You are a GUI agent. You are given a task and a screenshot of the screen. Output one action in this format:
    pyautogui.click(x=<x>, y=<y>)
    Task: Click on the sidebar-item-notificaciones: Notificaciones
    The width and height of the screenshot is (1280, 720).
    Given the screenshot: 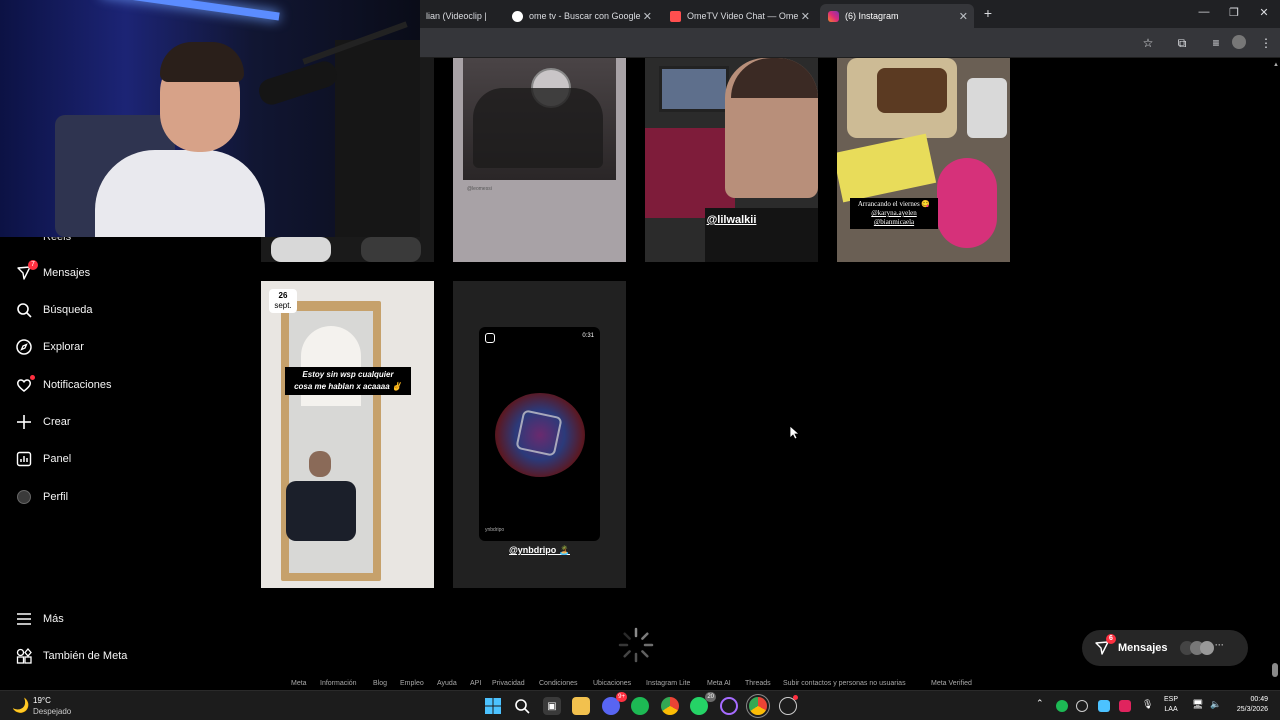 What is the action you would take?
    pyautogui.click(x=63, y=385)
    